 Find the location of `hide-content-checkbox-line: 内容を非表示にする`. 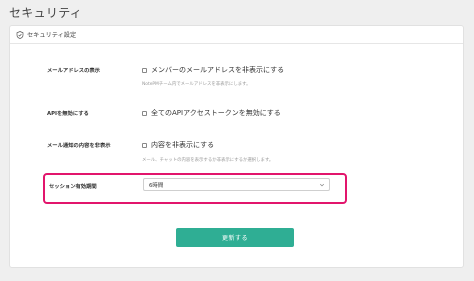

hide-content-checkbox-line: 内容を非表示にする is located at coordinates (178, 145).